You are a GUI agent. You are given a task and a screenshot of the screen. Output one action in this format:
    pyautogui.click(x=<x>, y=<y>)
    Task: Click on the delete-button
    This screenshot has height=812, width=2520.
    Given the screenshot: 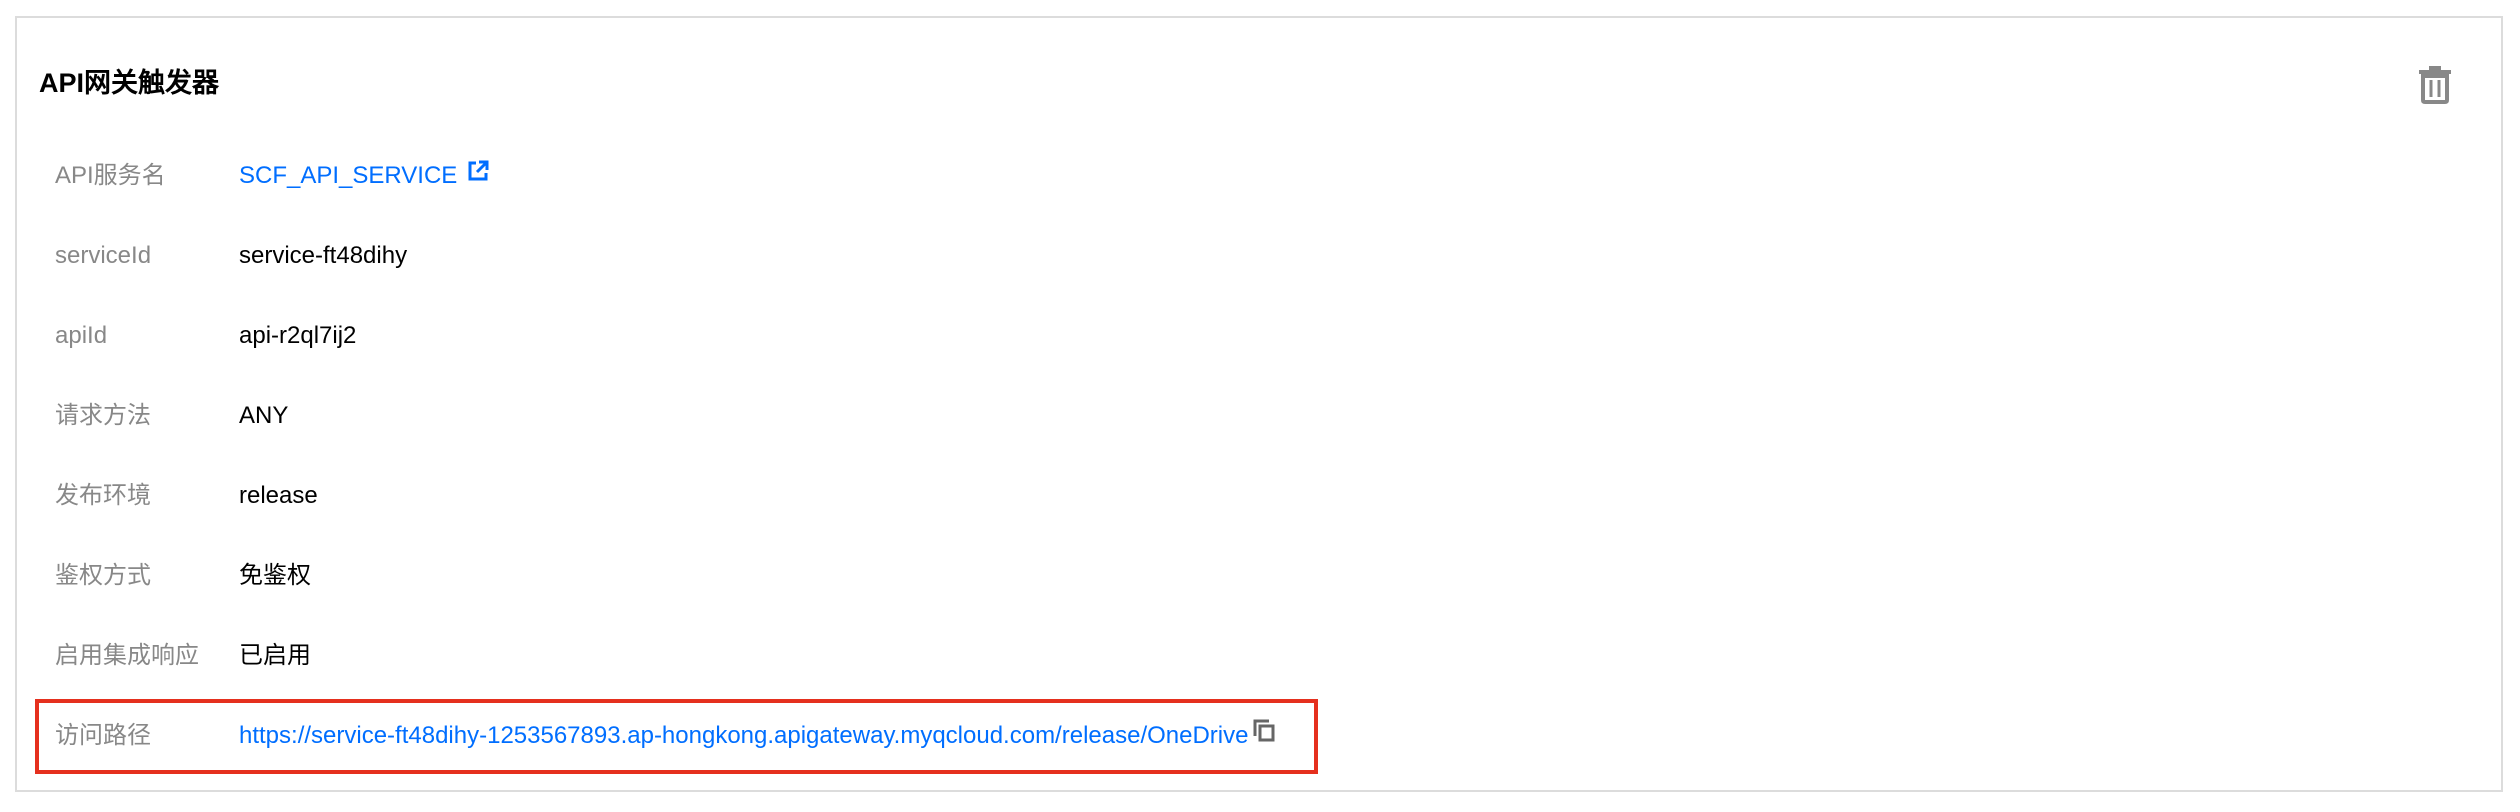 What is the action you would take?
    pyautogui.click(x=2435, y=84)
    